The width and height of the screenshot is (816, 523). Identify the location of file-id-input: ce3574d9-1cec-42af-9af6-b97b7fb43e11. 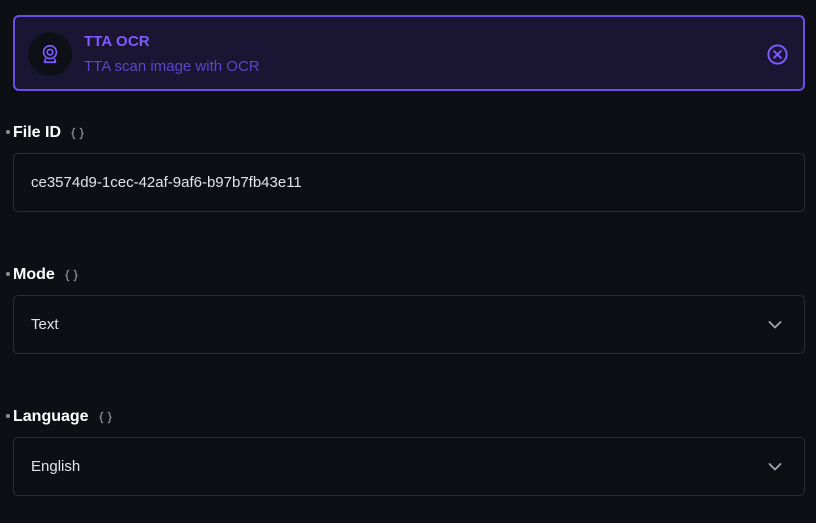
(409, 182).